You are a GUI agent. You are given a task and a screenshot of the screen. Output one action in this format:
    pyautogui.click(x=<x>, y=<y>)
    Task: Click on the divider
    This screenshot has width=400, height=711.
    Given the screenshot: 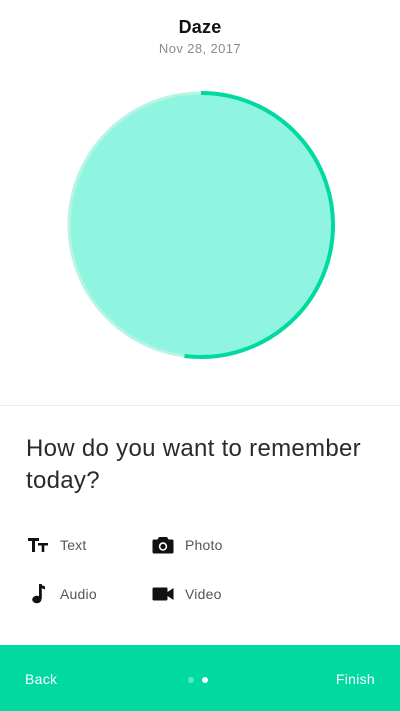 What is the action you would take?
    pyautogui.click(x=200, y=405)
    